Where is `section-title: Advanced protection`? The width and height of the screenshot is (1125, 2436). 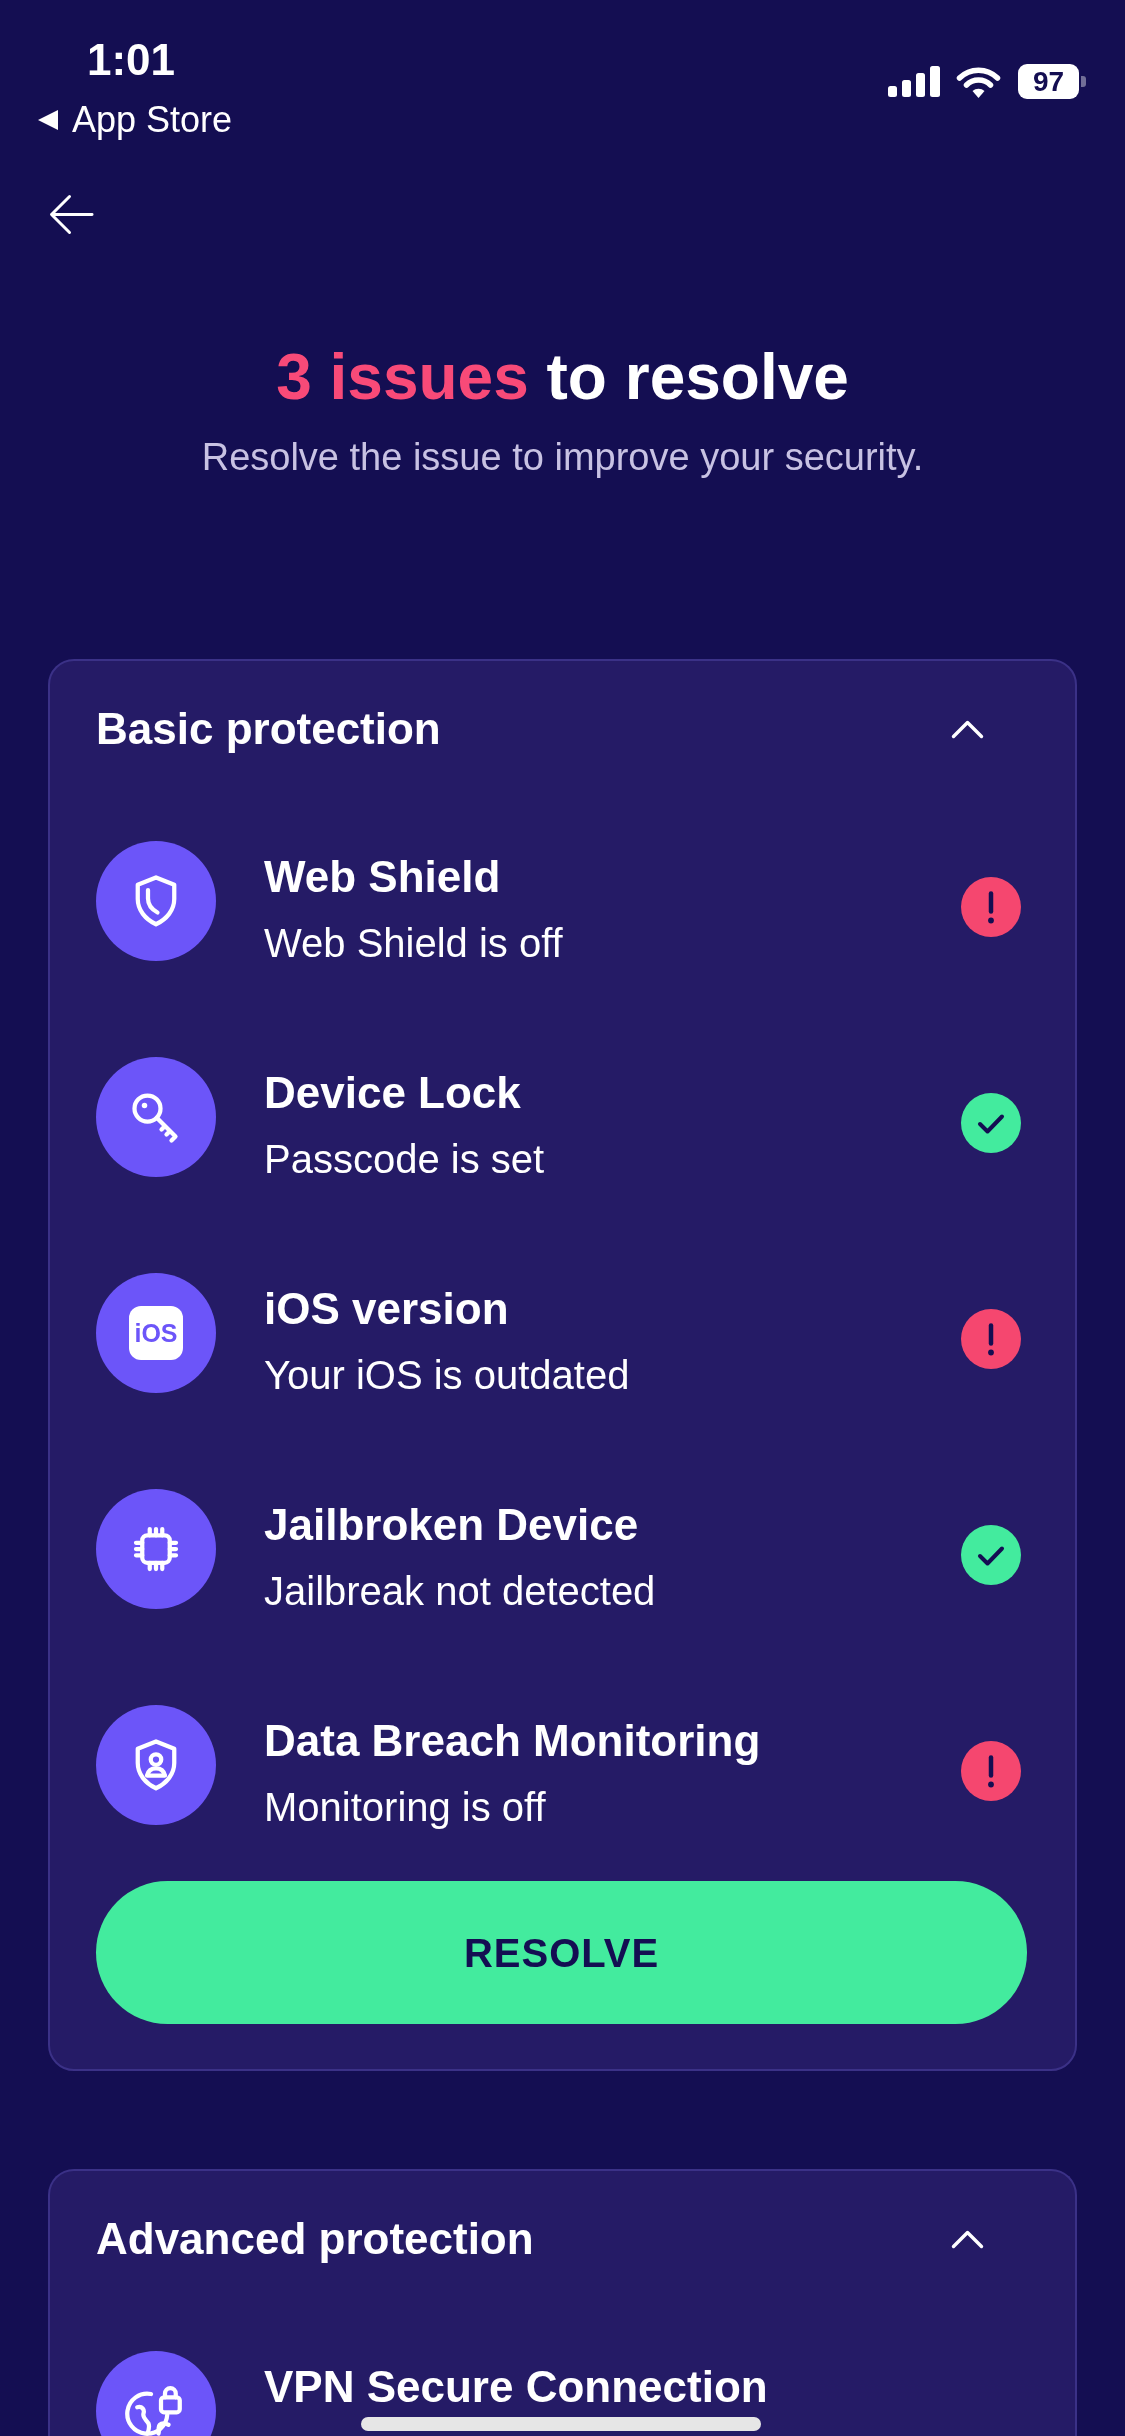 section-title: Advanced protection is located at coordinates (315, 2239).